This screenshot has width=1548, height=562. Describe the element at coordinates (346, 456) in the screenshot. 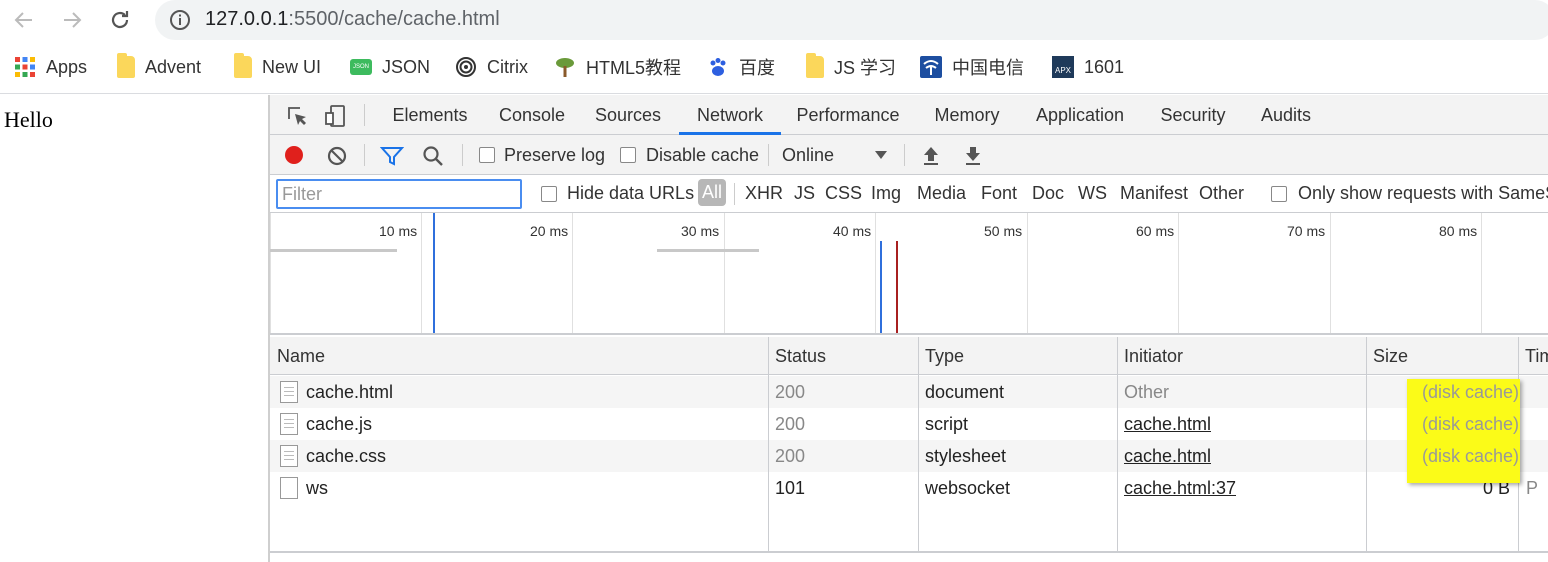

I see `request-name: cache.css` at that location.